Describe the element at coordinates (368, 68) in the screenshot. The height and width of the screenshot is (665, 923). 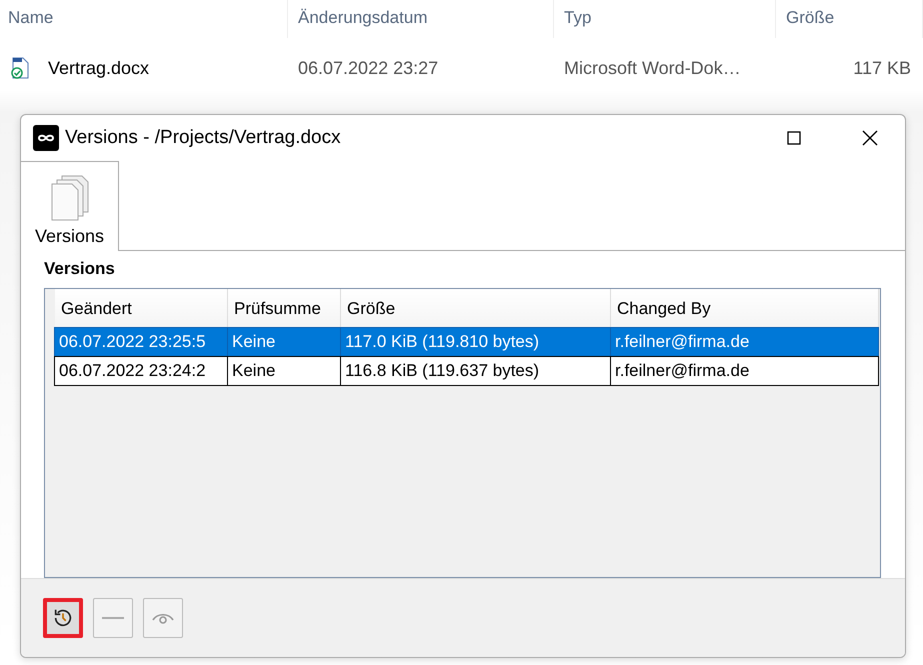
I see `file-date: 06.07.2022 23:27` at that location.